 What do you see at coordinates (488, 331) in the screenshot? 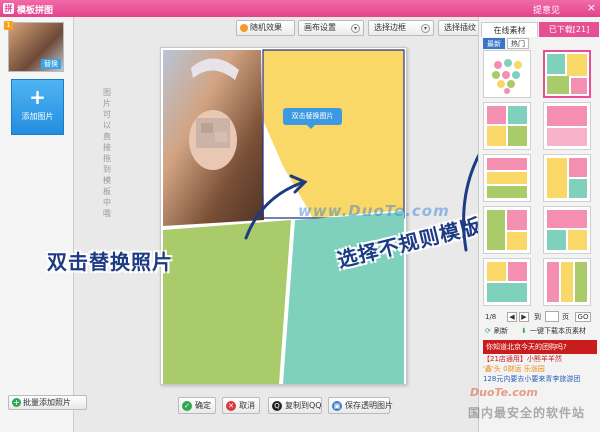
I see `refresh-icon: ⟳` at bounding box center [488, 331].